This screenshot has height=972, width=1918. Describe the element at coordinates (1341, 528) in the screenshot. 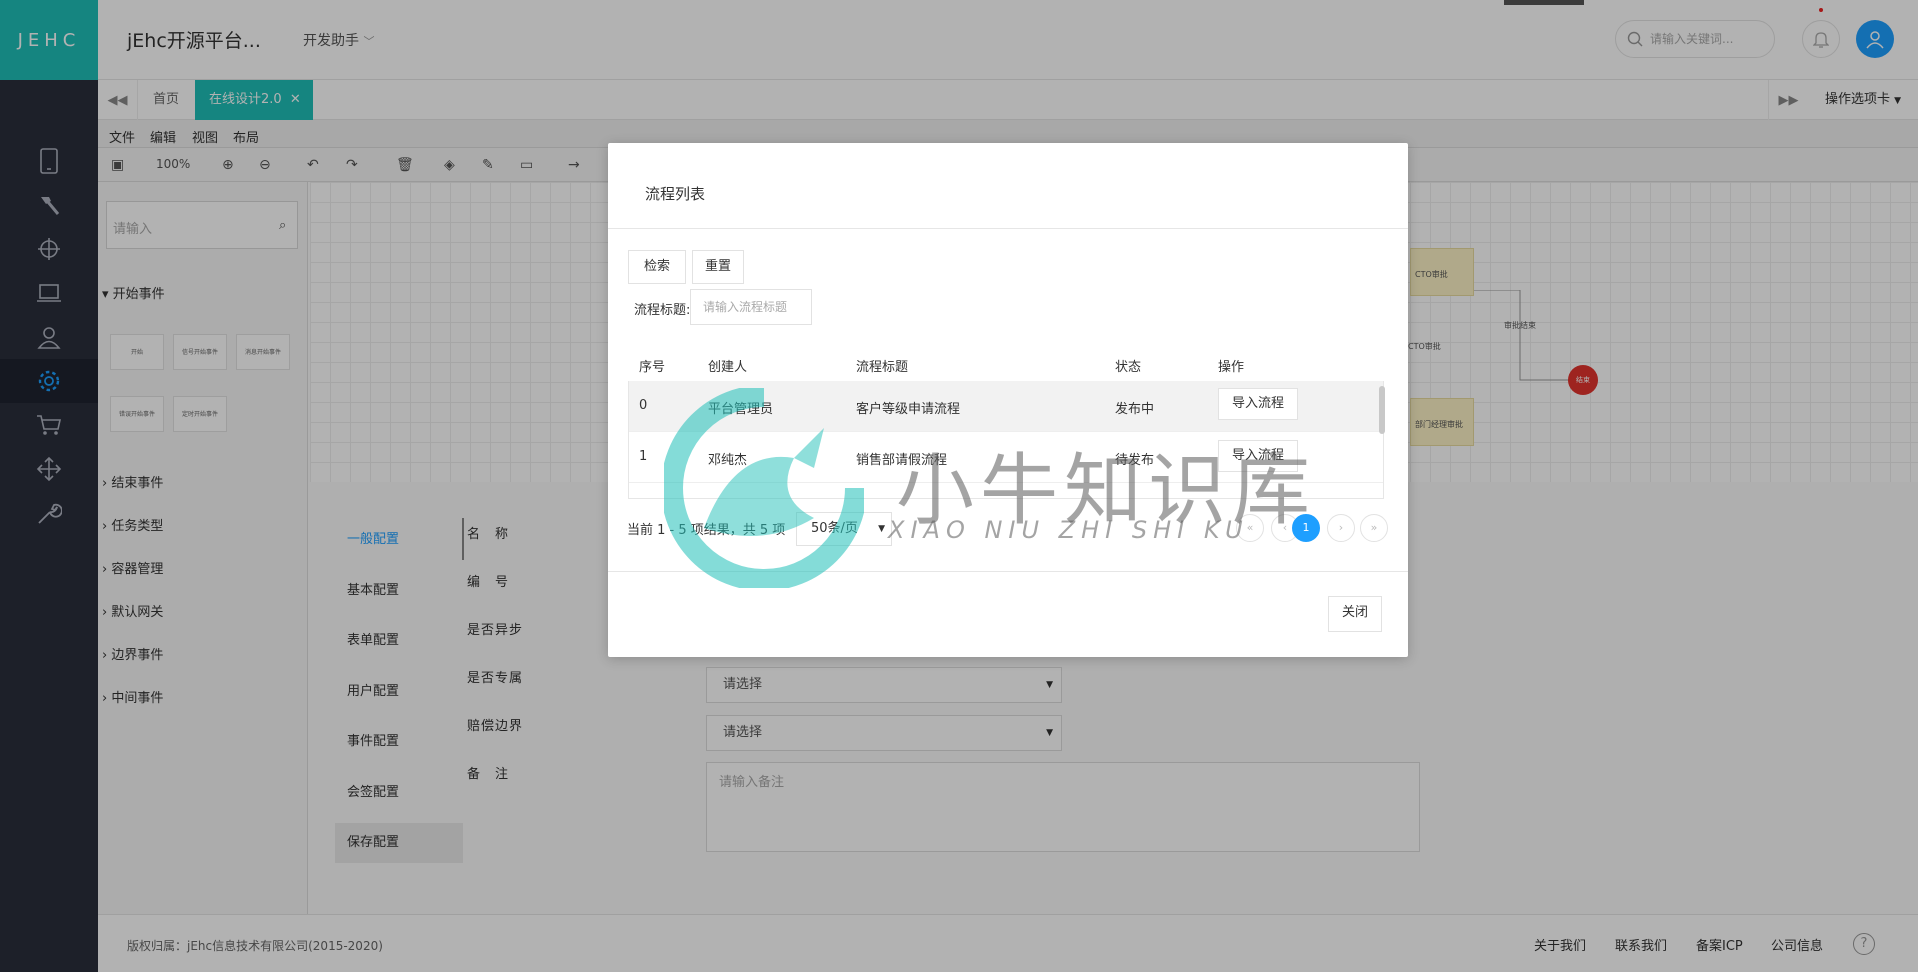

I see `page-next: ›` at that location.